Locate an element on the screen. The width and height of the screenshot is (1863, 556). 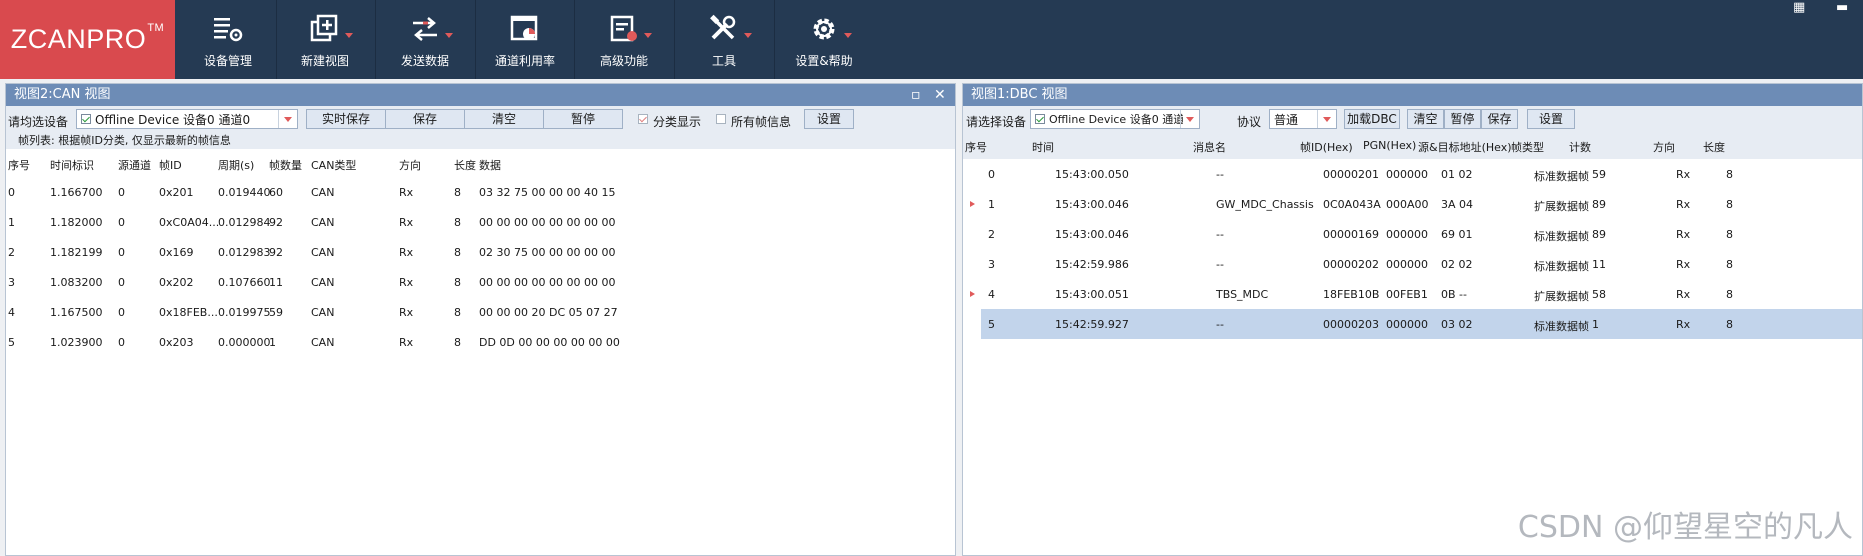
restore-icon: ▫ is located at coordinates (916, 95).